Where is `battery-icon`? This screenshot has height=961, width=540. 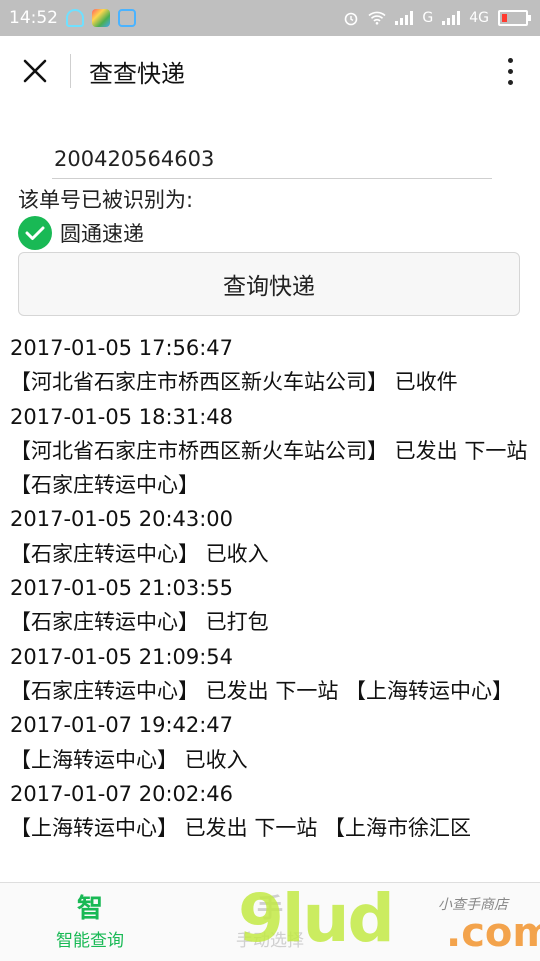 battery-icon is located at coordinates (514, 18).